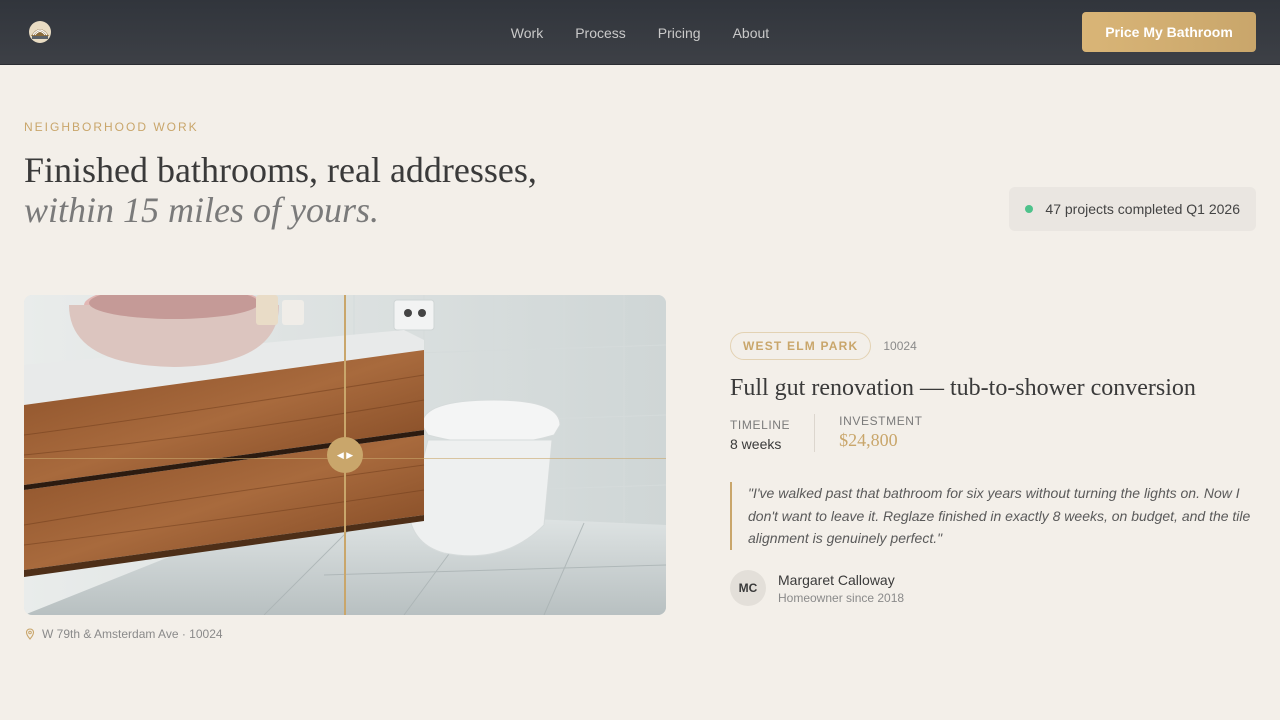 Image resolution: width=1280 pixels, height=720 pixels. Describe the element at coordinates (1169, 32) in the screenshot. I see `price-my-bathroom-button: Price My Bathroom` at that location.